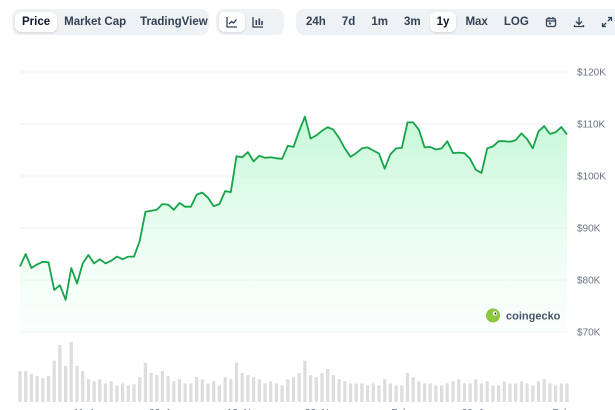  Describe the element at coordinates (589, 281) in the screenshot. I see `y-tick-label: $80K` at that location.